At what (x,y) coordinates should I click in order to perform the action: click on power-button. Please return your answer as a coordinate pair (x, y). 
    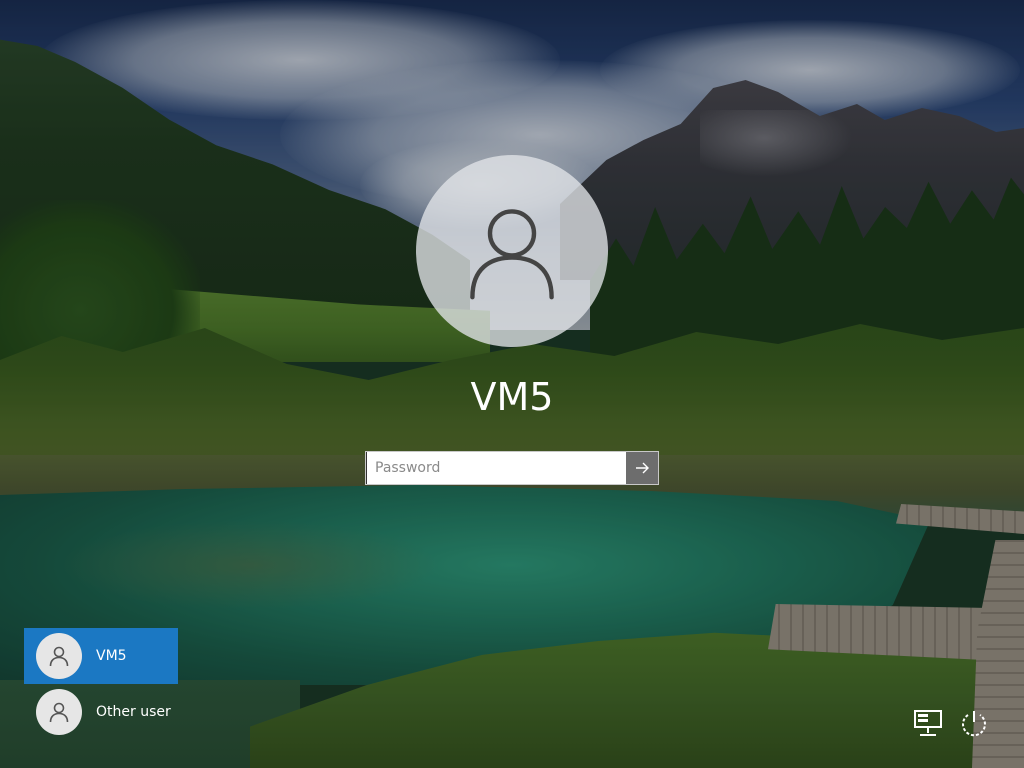
    Looking at the image, I should click on (974, 723).